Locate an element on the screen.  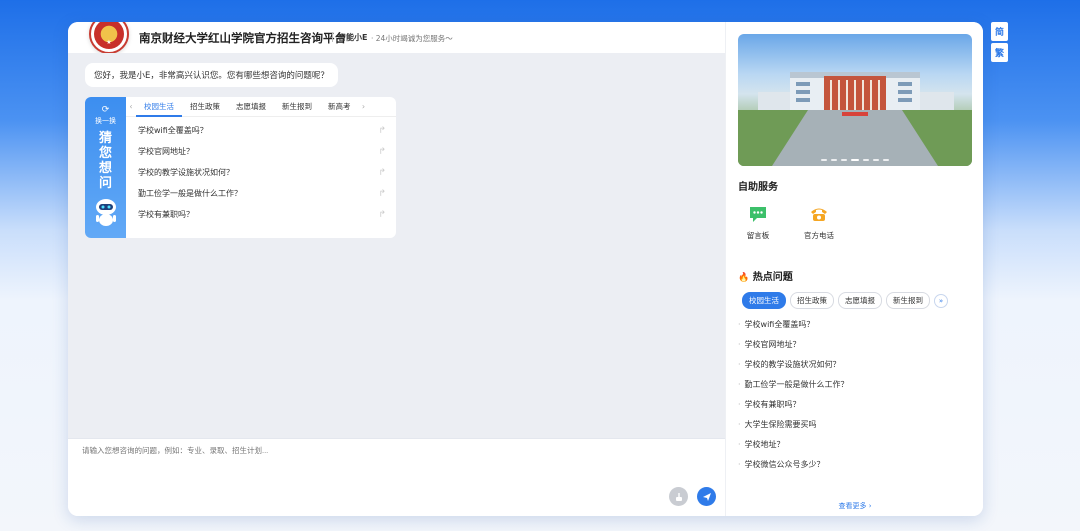
page-title: 南京财经大学红山学院官方招生咨询平台 is located at coordinates (242, 38).